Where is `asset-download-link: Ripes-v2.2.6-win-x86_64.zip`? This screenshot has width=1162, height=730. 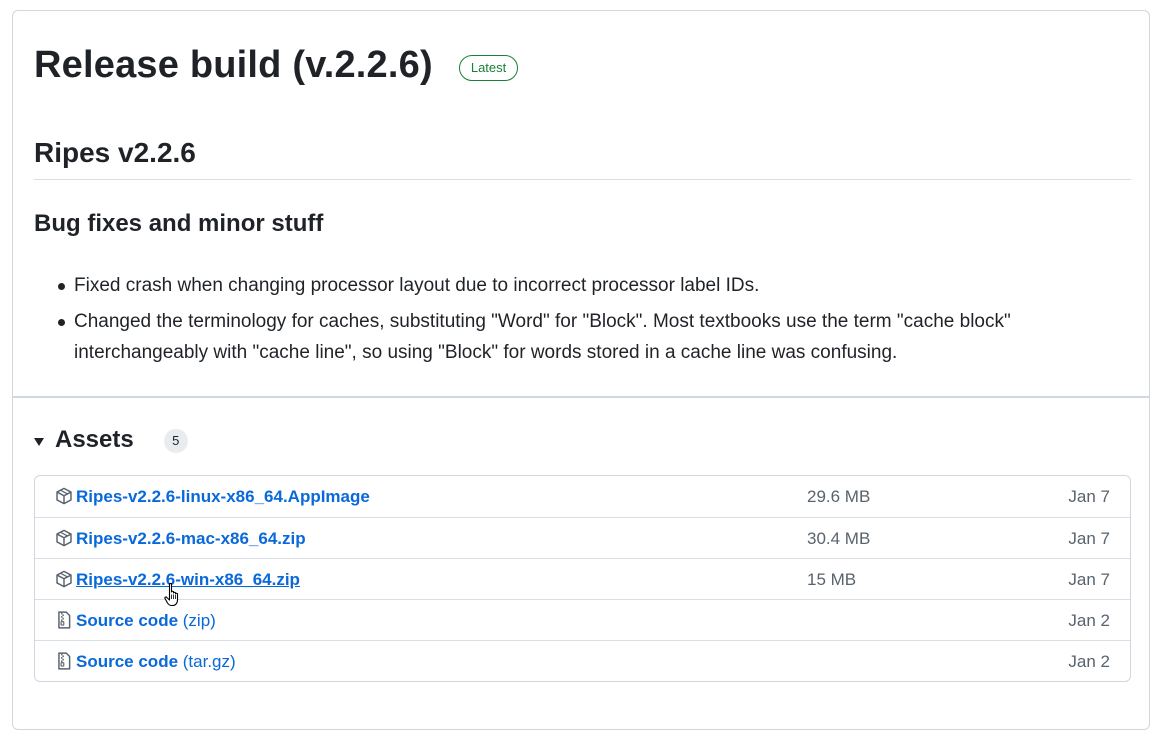
asset-download-link: Ripes-v2.2.6-win-x86_64.zip is located at coordinates (188, 580).